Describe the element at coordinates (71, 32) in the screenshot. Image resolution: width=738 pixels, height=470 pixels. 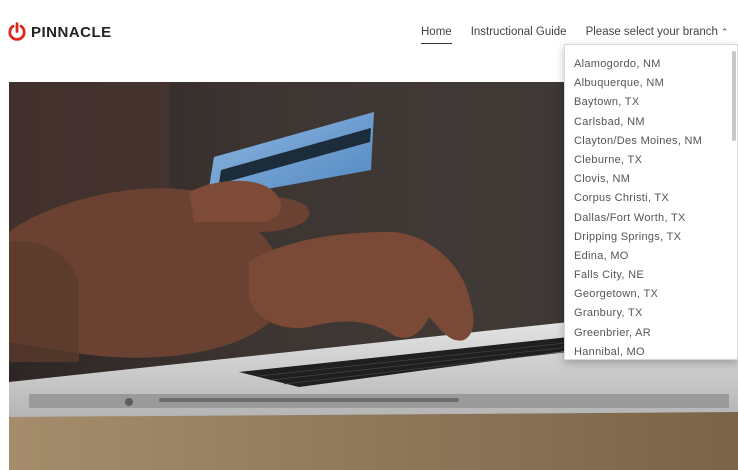
I see `brand-name: PINNACLE` at that location.